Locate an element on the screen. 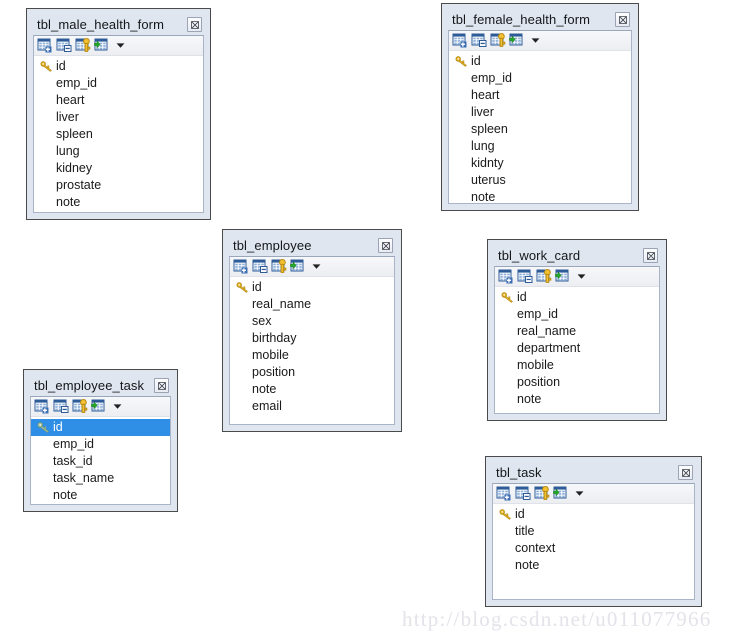 This screenshot has width=732, height=641. table-titlebar: tbl_work_card is located at coordinates (577, 255).